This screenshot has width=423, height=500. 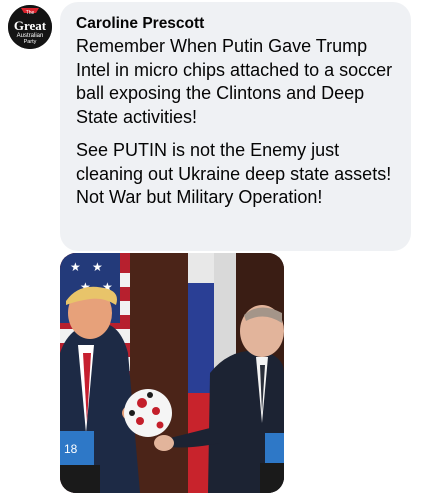 I want to click on soccer-ball-icon, so click(x=148, y=413).